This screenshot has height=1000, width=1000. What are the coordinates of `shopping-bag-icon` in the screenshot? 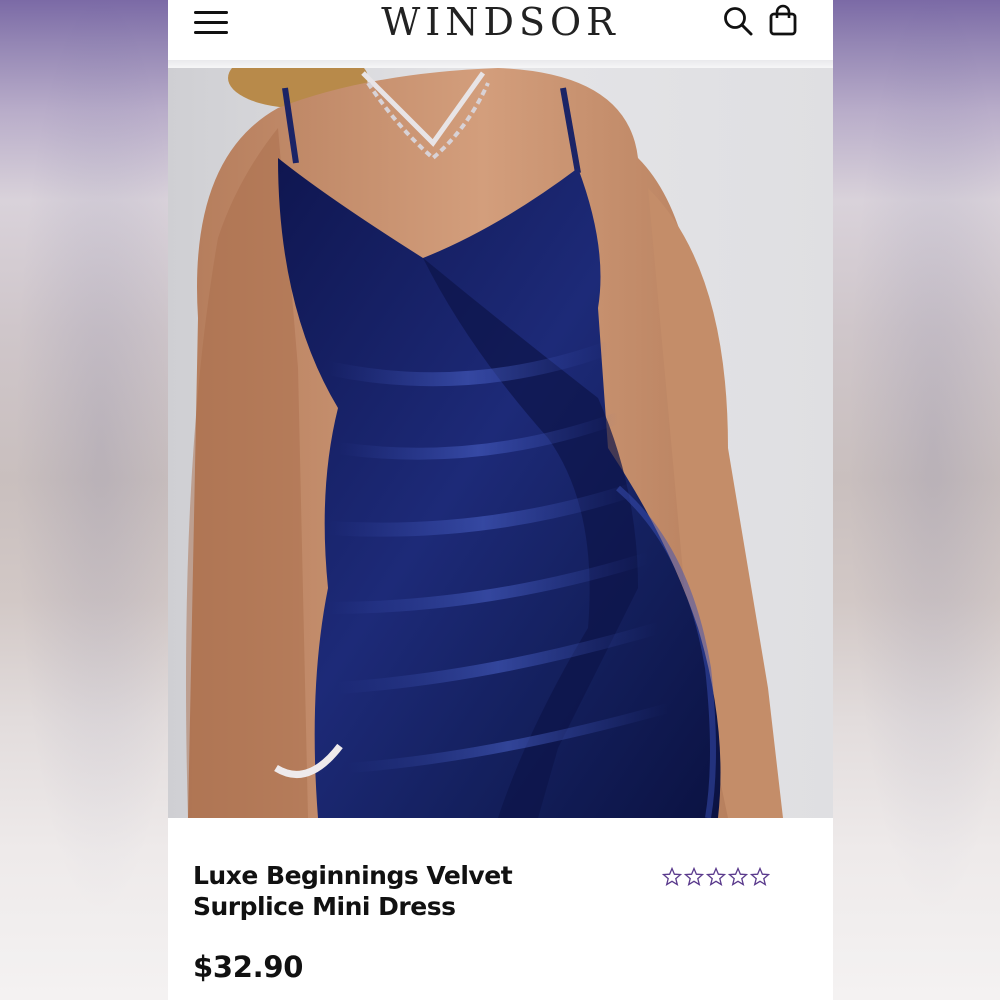 It's located at (783, 21).